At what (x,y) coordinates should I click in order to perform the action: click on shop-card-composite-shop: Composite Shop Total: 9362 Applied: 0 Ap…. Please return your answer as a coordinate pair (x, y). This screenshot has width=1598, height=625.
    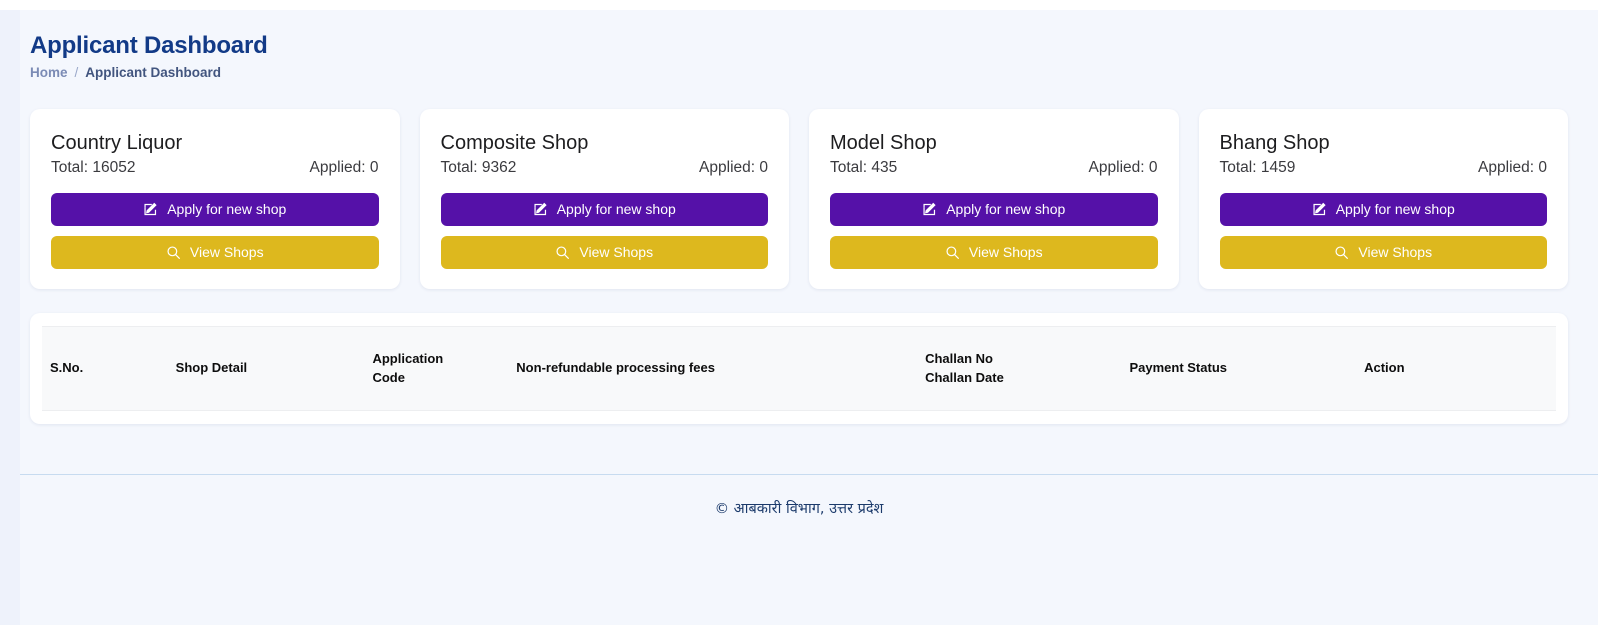
    Looking at the image, I should click on (604, 198).